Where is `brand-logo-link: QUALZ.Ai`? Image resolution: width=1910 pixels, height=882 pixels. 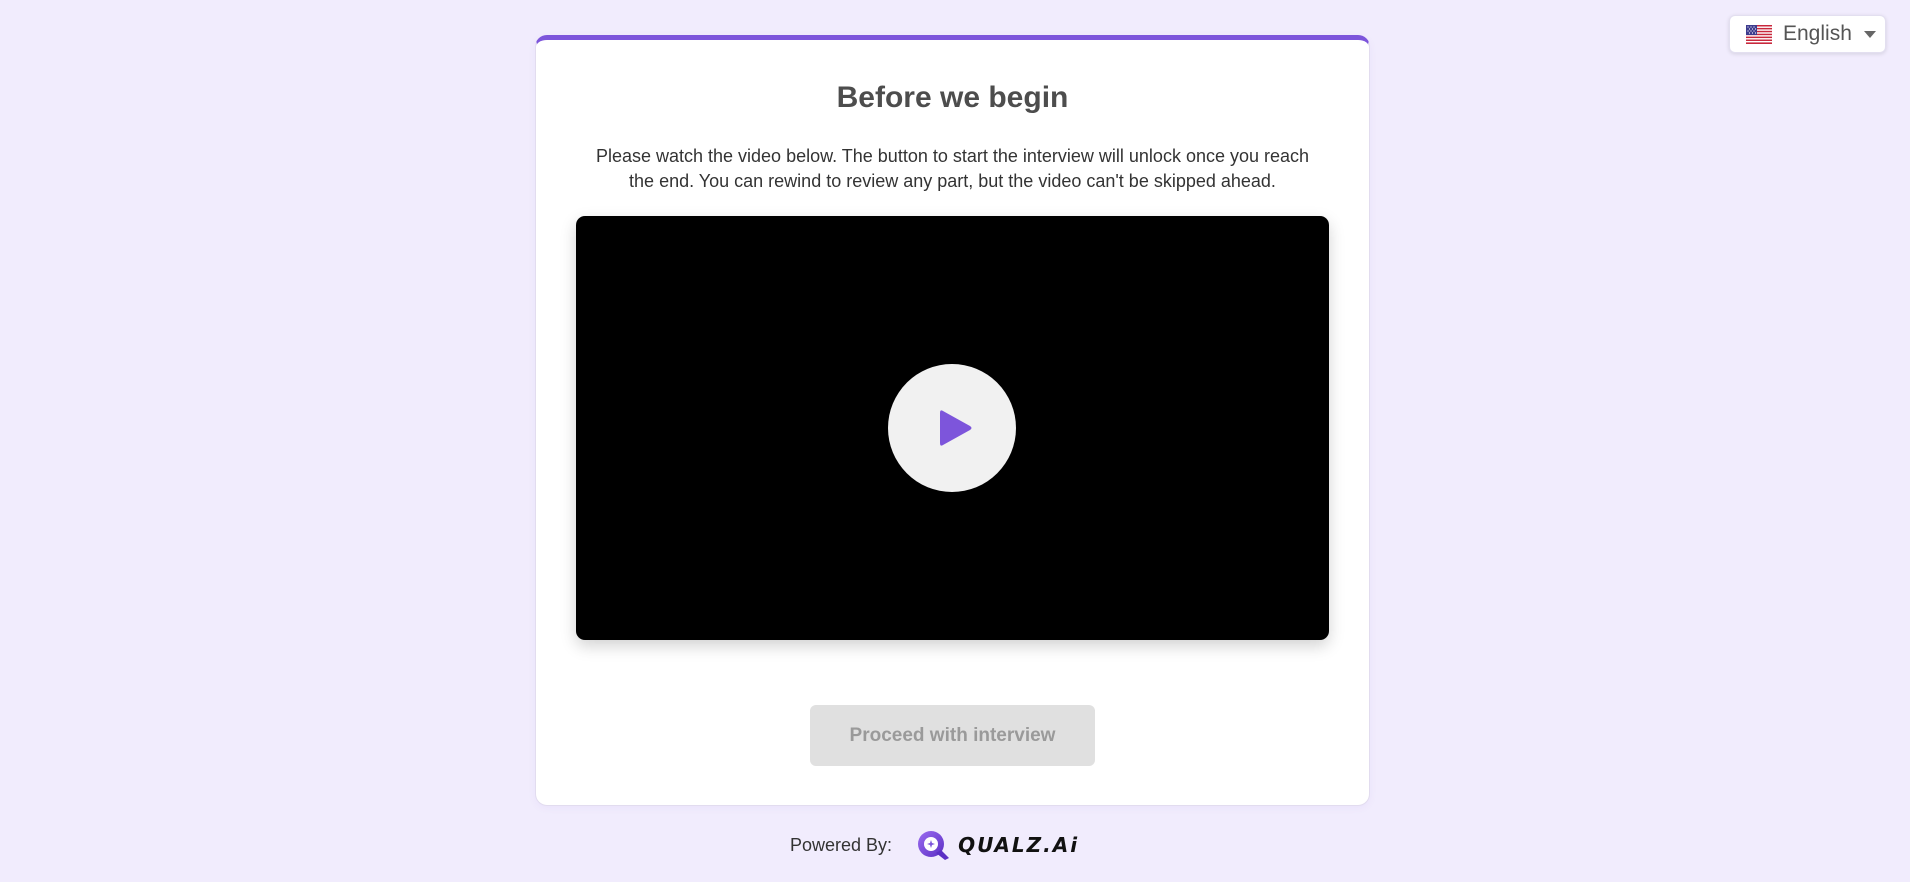
brand-logo-link: QUALZ.Ai is located at coordinates (996, 845).